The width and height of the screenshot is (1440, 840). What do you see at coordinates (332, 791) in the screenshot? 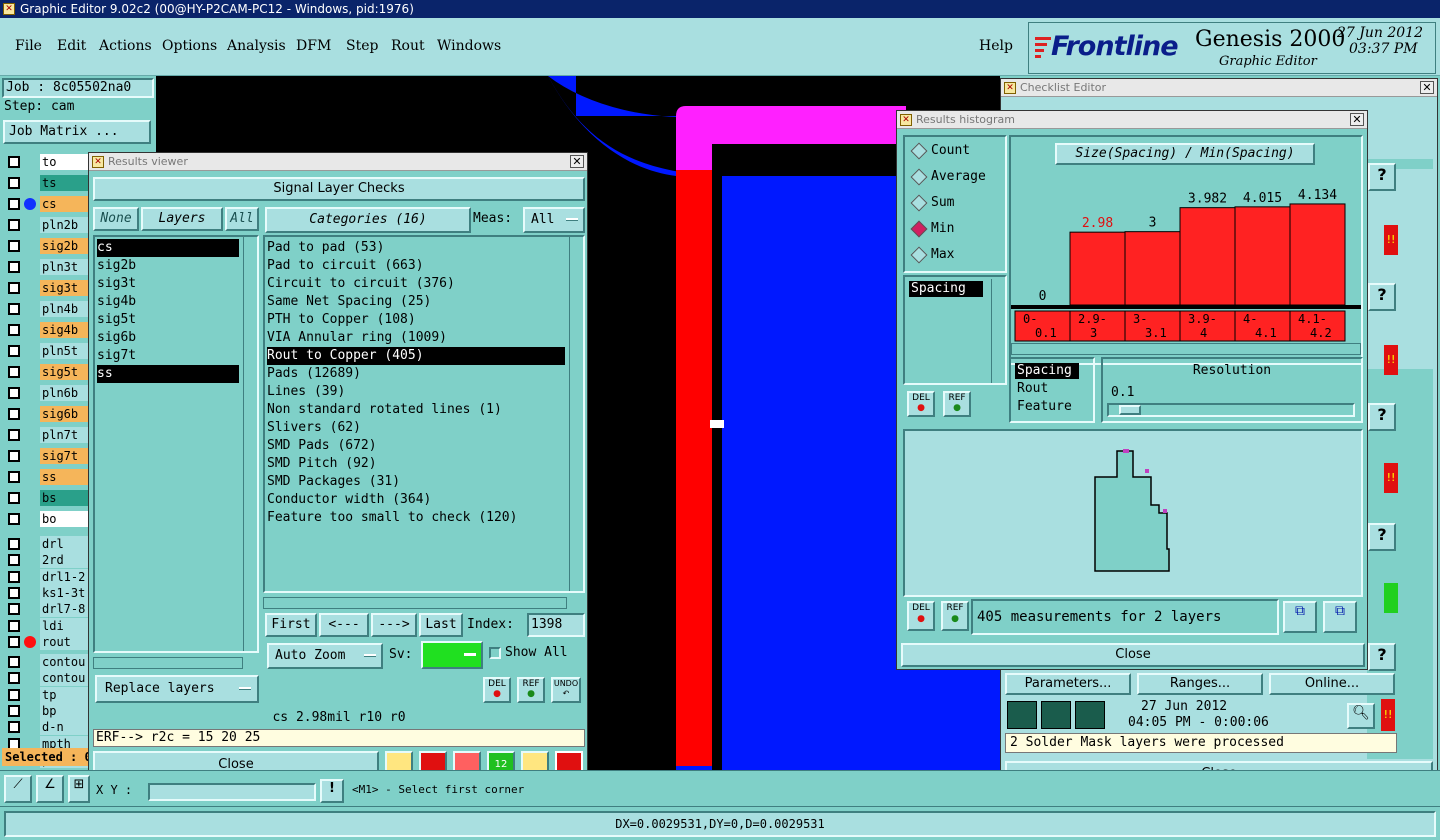
I see `info-icon: !` at bounding box center [332, 791].